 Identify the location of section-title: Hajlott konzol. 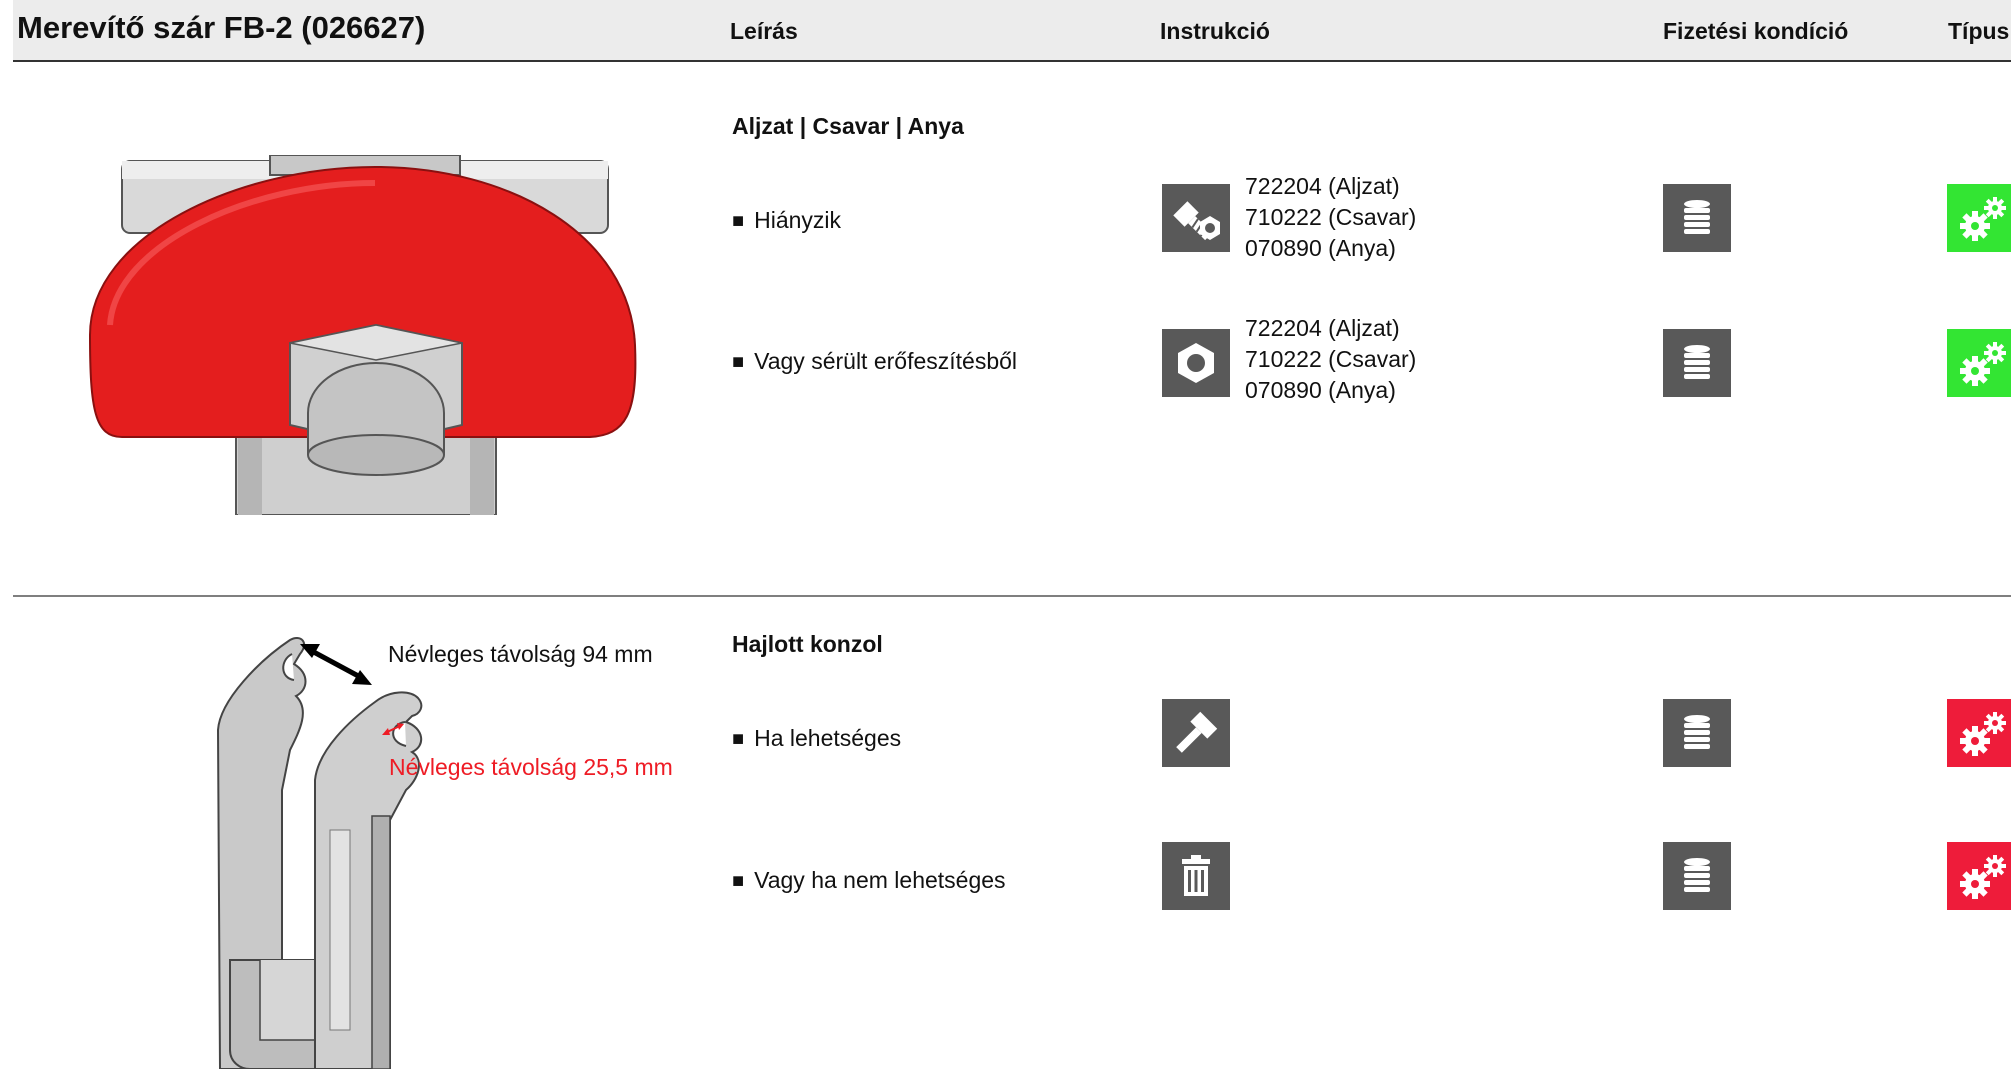
(807, 644).